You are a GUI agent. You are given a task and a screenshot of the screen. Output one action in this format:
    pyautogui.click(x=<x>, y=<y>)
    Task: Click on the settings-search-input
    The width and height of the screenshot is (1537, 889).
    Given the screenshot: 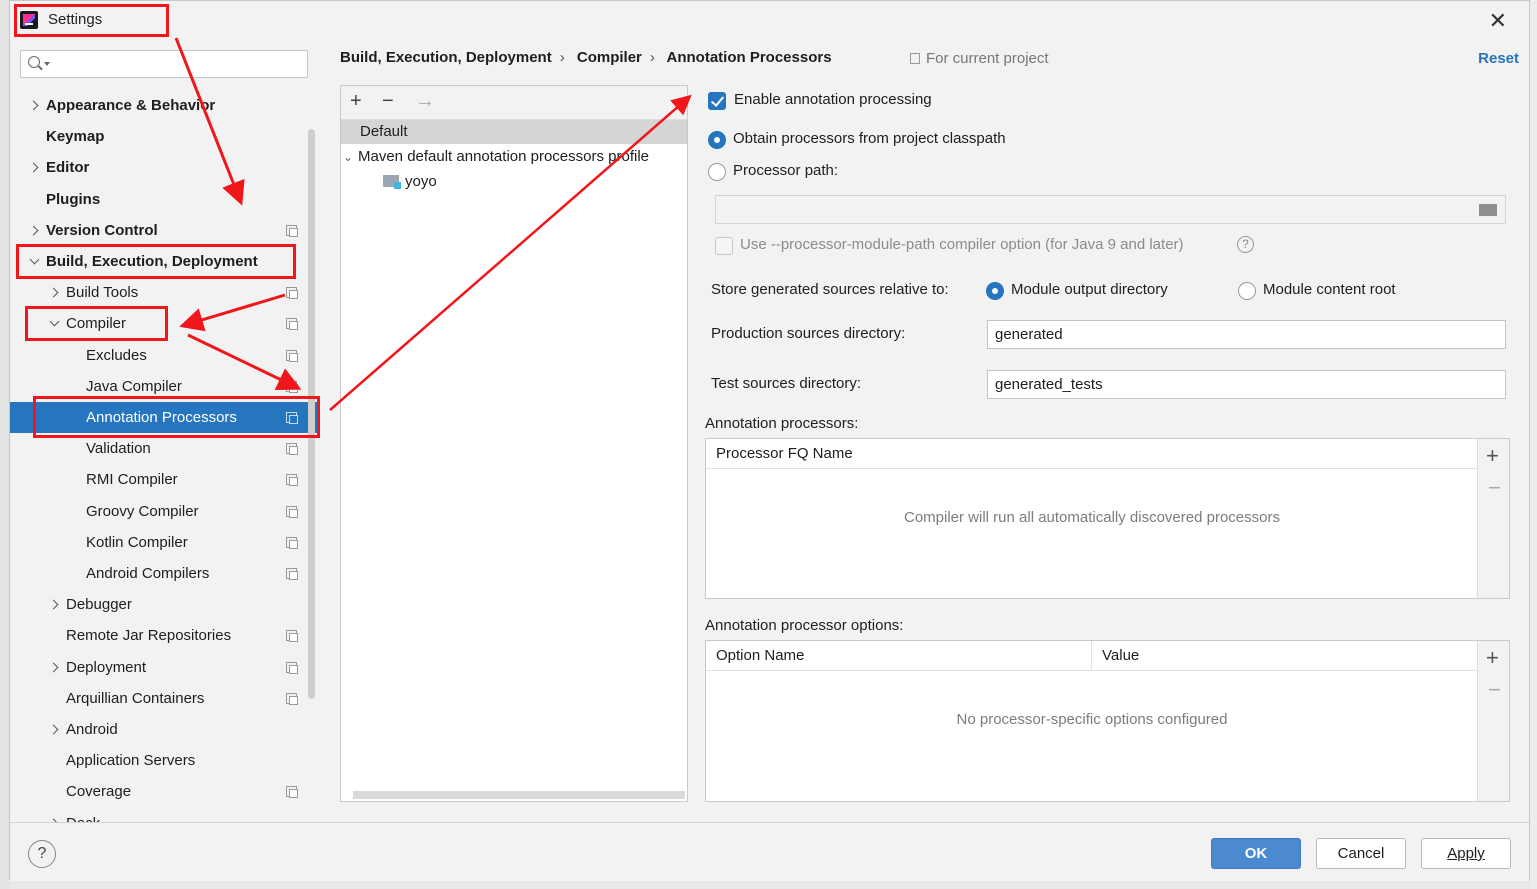 What is the action you would take?
    pyautogui.click(x=164, y=64)
    